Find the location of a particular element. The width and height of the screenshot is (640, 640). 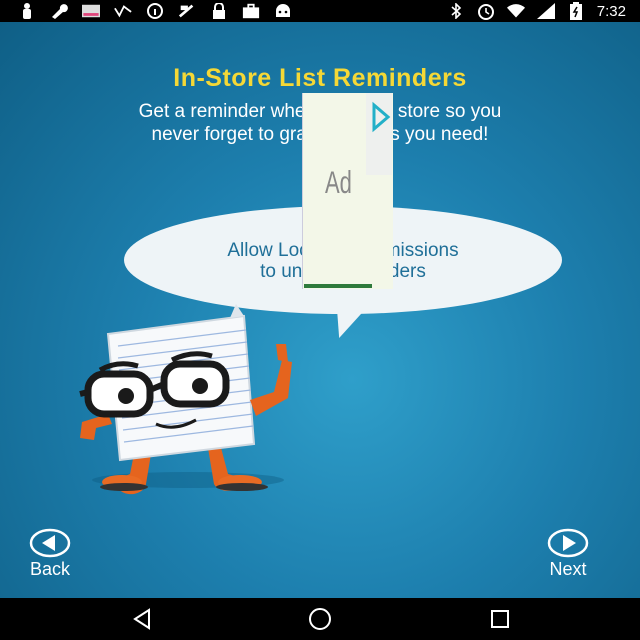

nav-recents-icon is located at coordinates (500, 619).